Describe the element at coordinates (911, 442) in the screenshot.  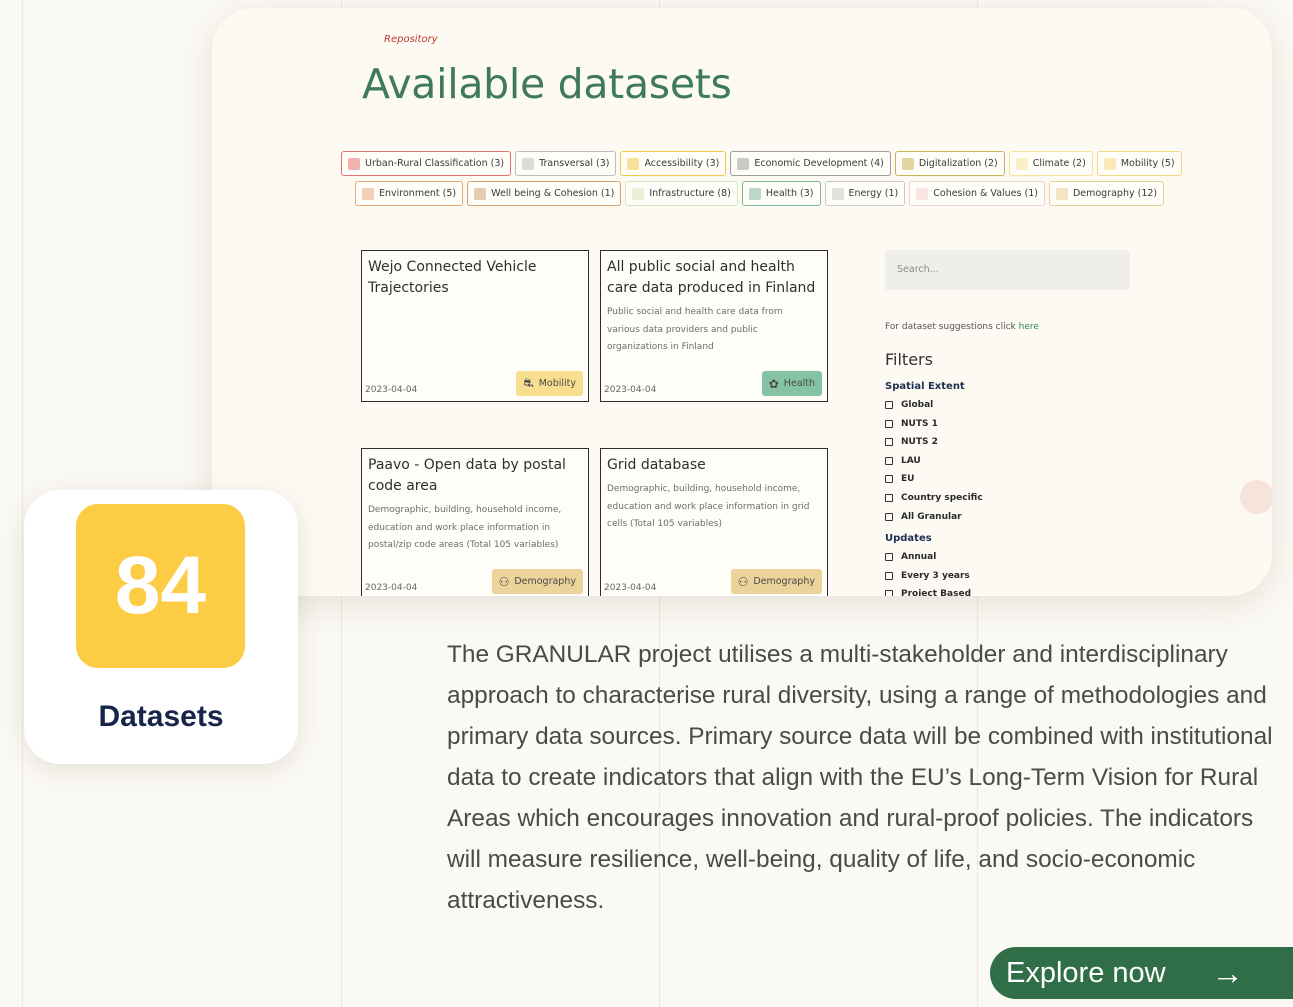
I see `filter-option: NUTS 2` at that location.